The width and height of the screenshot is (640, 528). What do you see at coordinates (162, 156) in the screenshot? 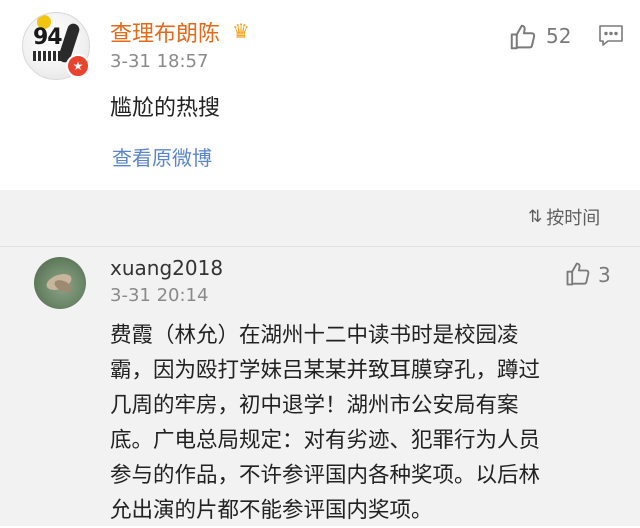
I see `view-original-link: 查看原微博` at bounding box center [162, 156].